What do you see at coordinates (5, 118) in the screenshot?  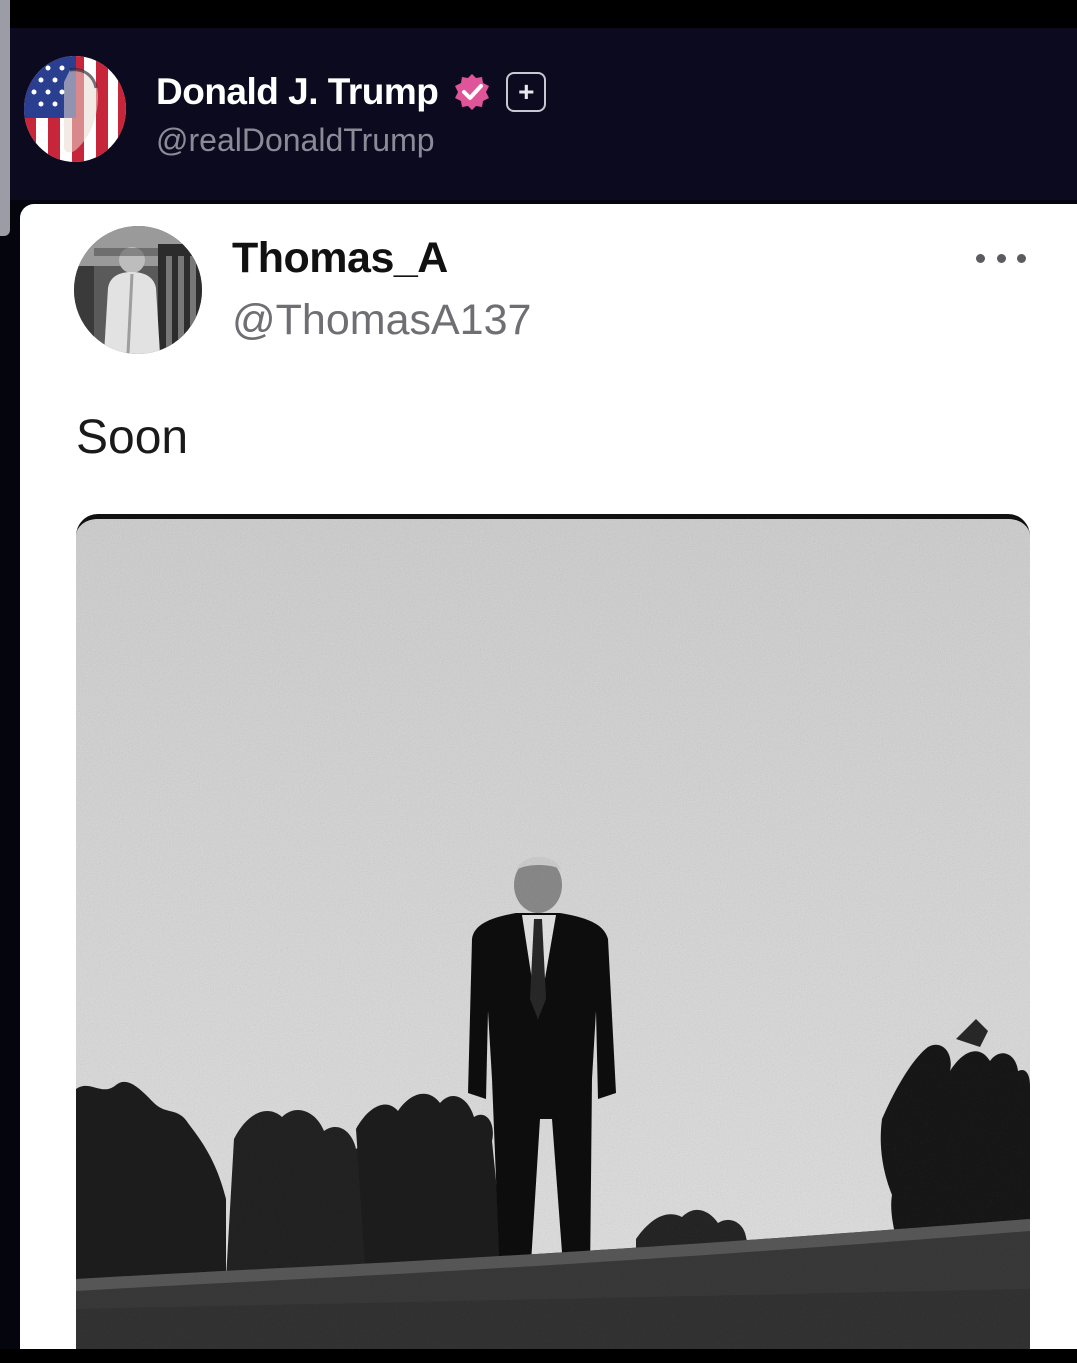 I see `side-handle` at bounding box center [5, 118].